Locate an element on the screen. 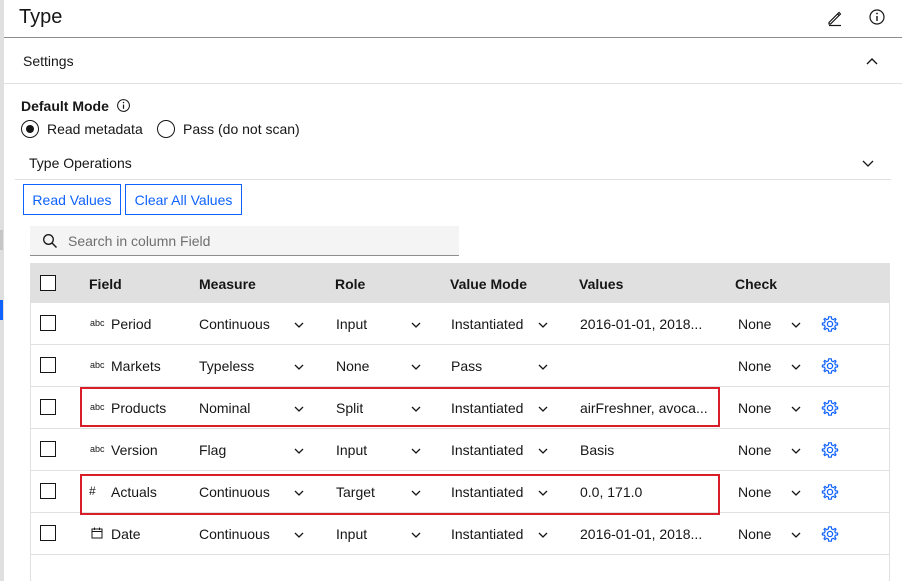 The image size is (902, 581). role-value: Input is located at coordinates (352, 534).